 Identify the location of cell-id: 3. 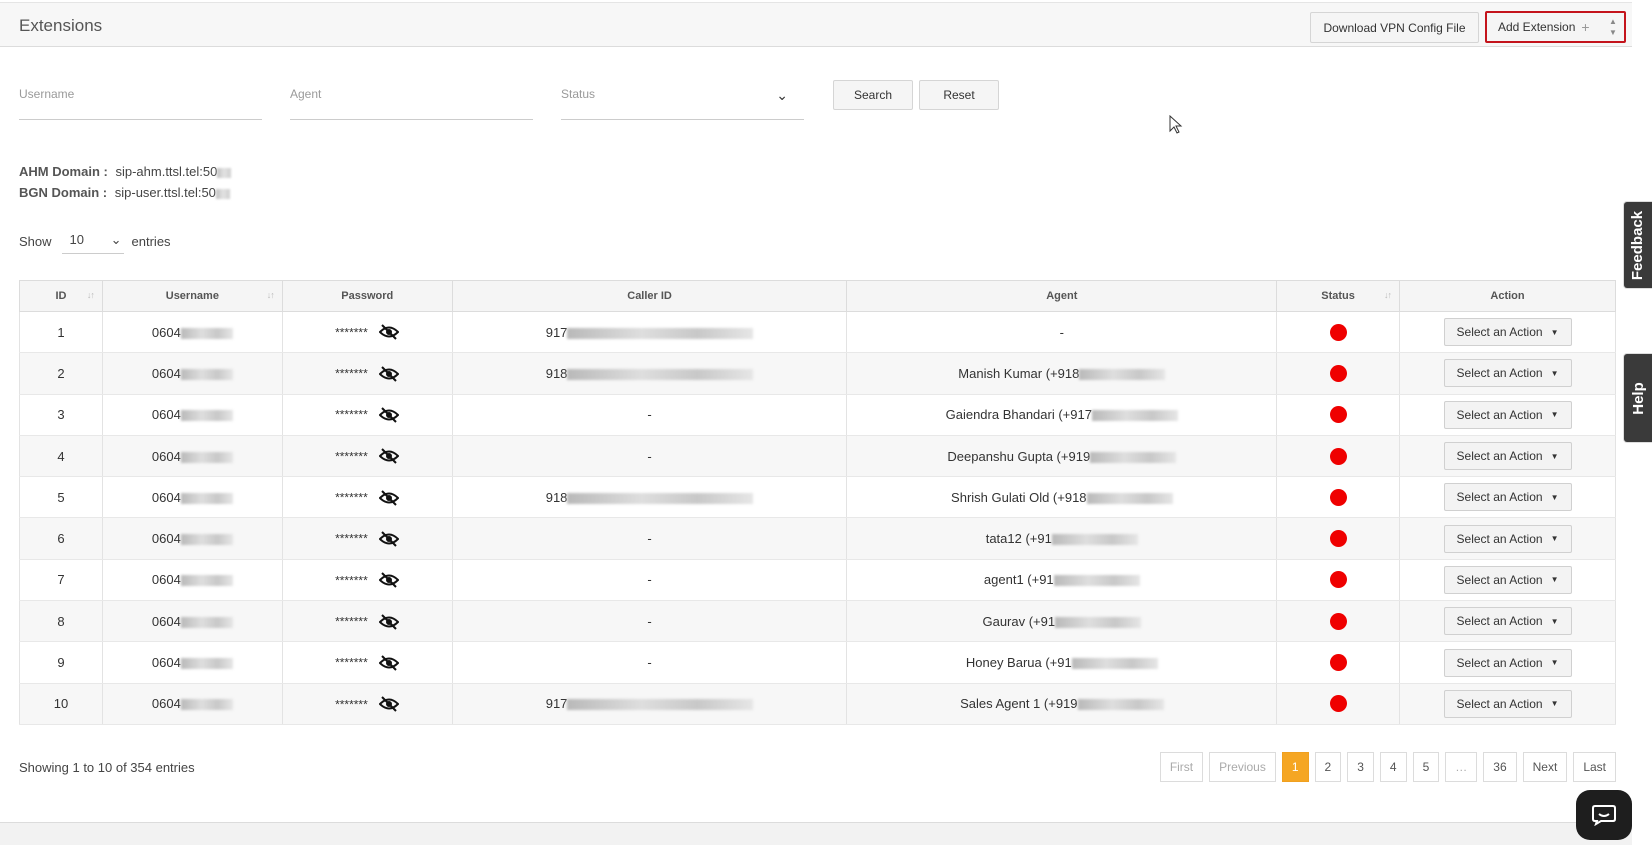
(61, 415).